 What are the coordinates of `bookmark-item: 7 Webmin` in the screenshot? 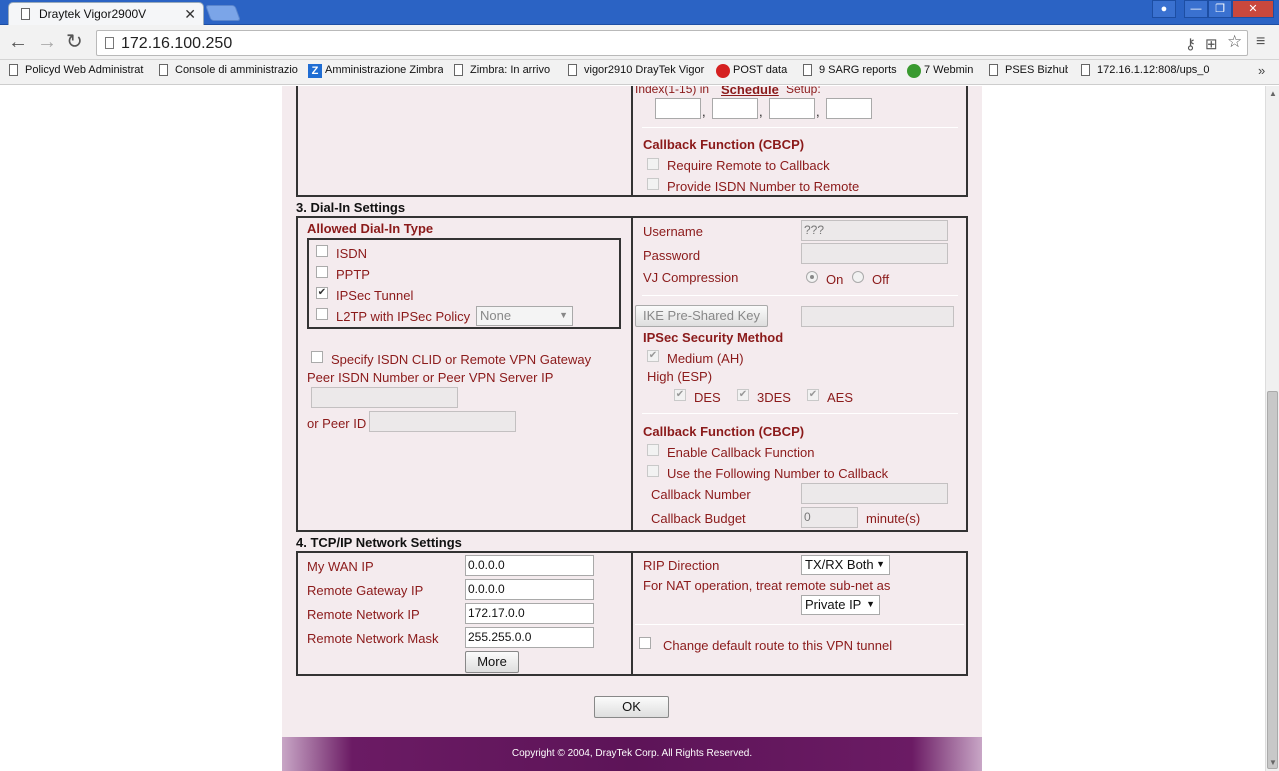 It's located at (943, 72).